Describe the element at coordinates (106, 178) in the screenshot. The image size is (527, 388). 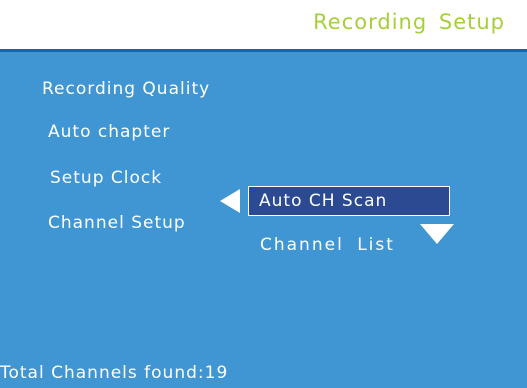
I see `menu-item-setup-clock: Setup Clock` at that location.